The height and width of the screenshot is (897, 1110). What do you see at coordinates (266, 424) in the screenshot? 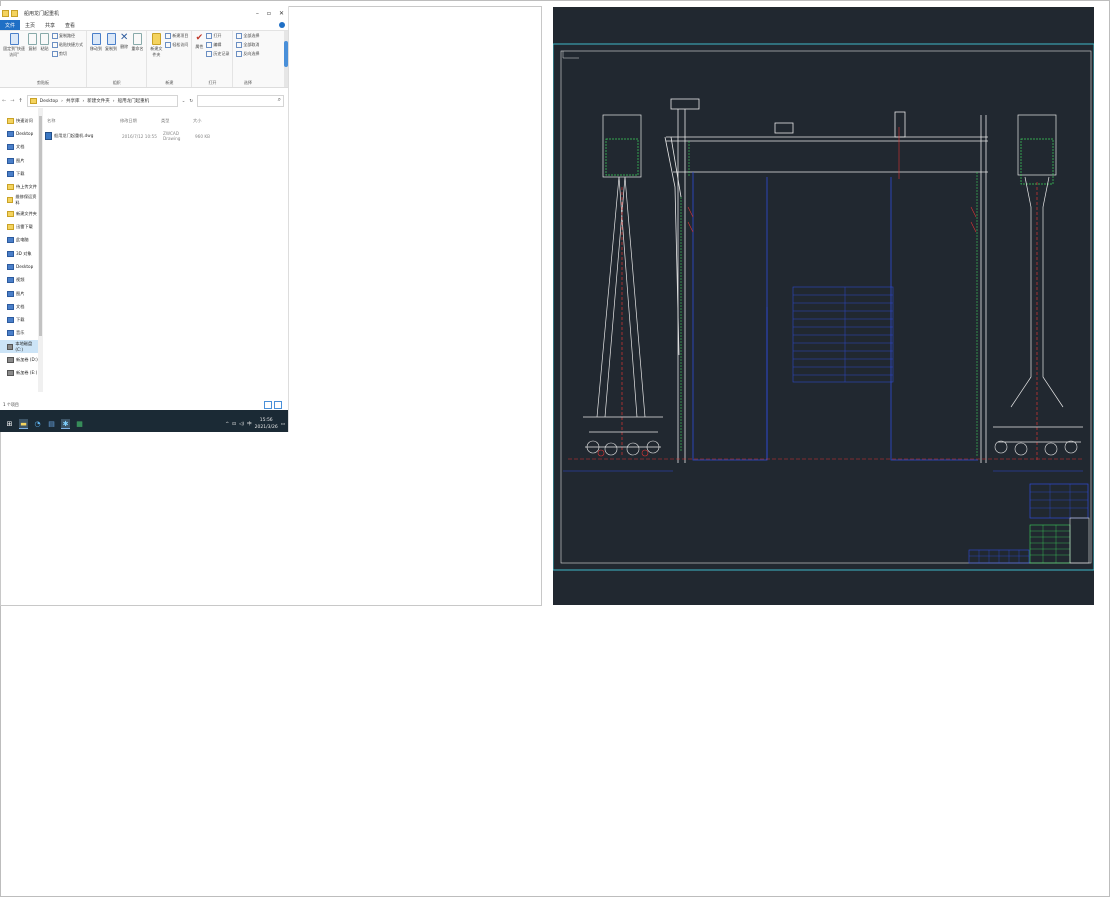
I see `clock: 15:56 2021/3/26` at bounding box center [266, 424].